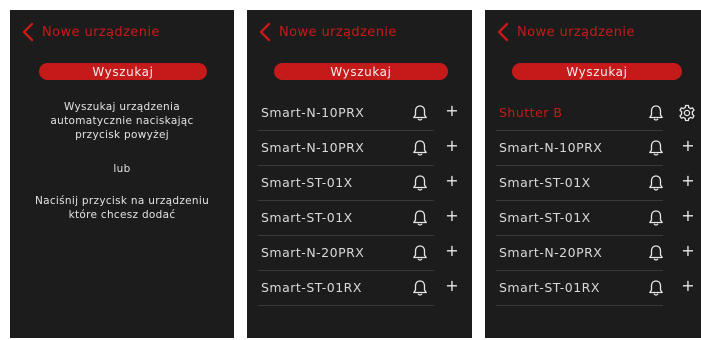 This screenshot has height=340, width=701. I want to click on instructions-line: które chcesz dodać, so click(122, 215).